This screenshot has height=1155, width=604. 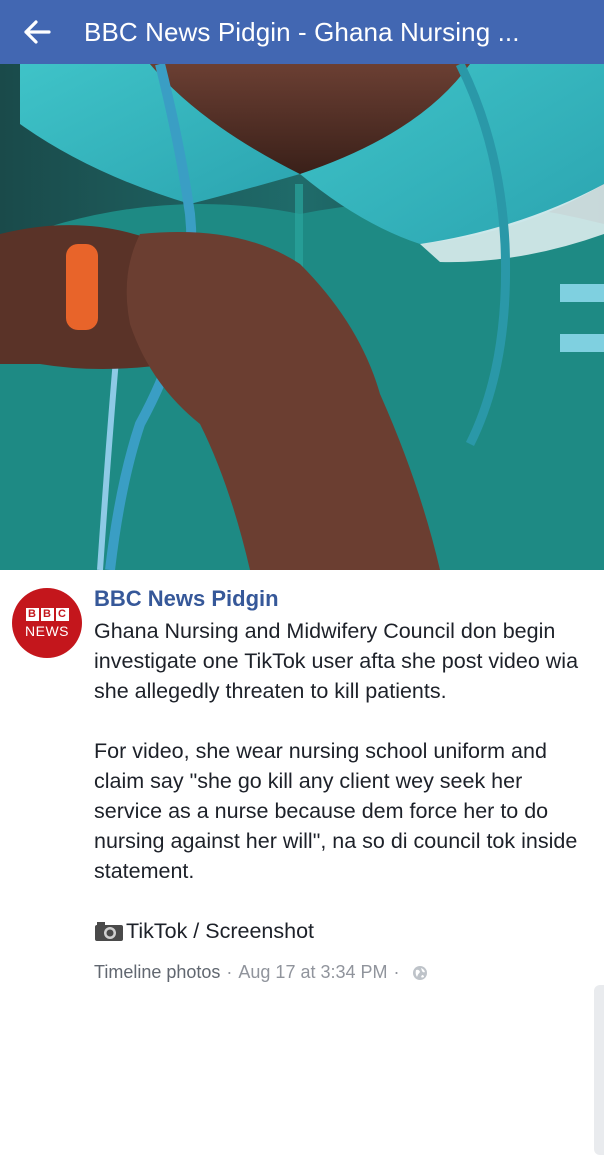 What do you see at coordinates (186, 599) in the screenshot?
I see `page-name-link: BBC News Pidgin` at bounding box center [186, 599].